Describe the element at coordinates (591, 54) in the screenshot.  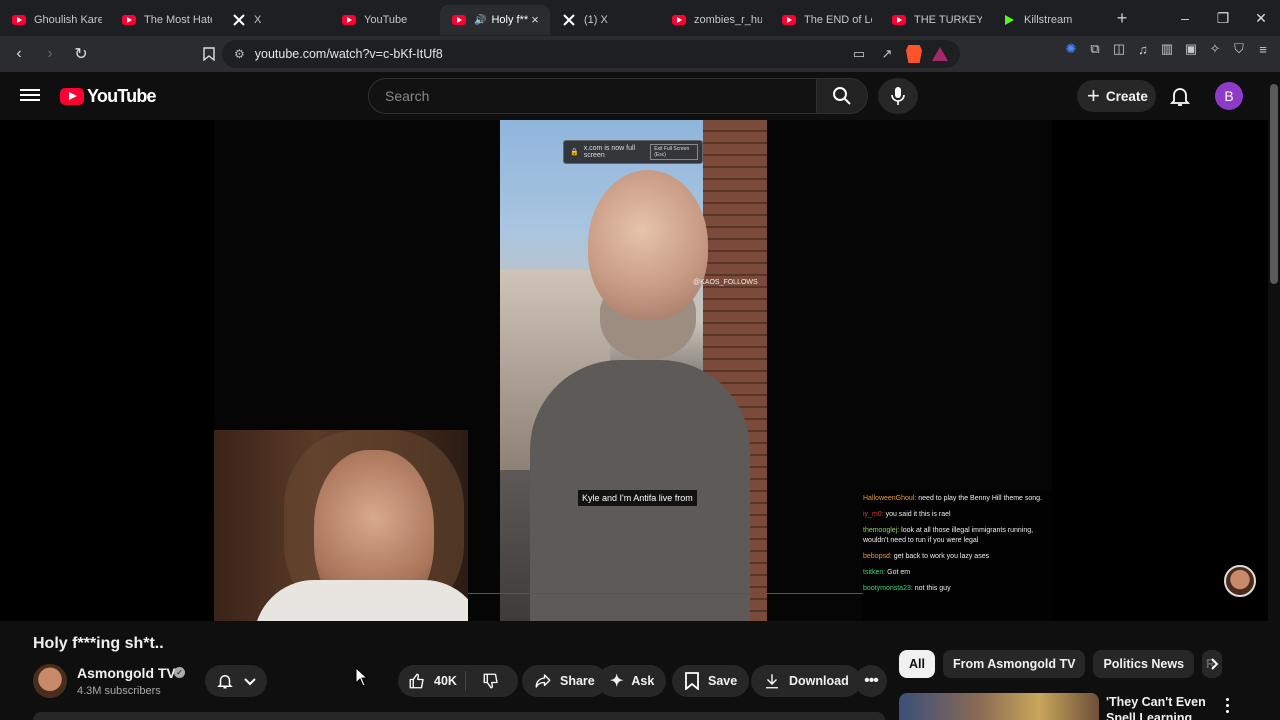
I see `address-bar: ⚙ youtube.com/watch?v=c-bKf-ItUf8 ▭ ↗` at that location.